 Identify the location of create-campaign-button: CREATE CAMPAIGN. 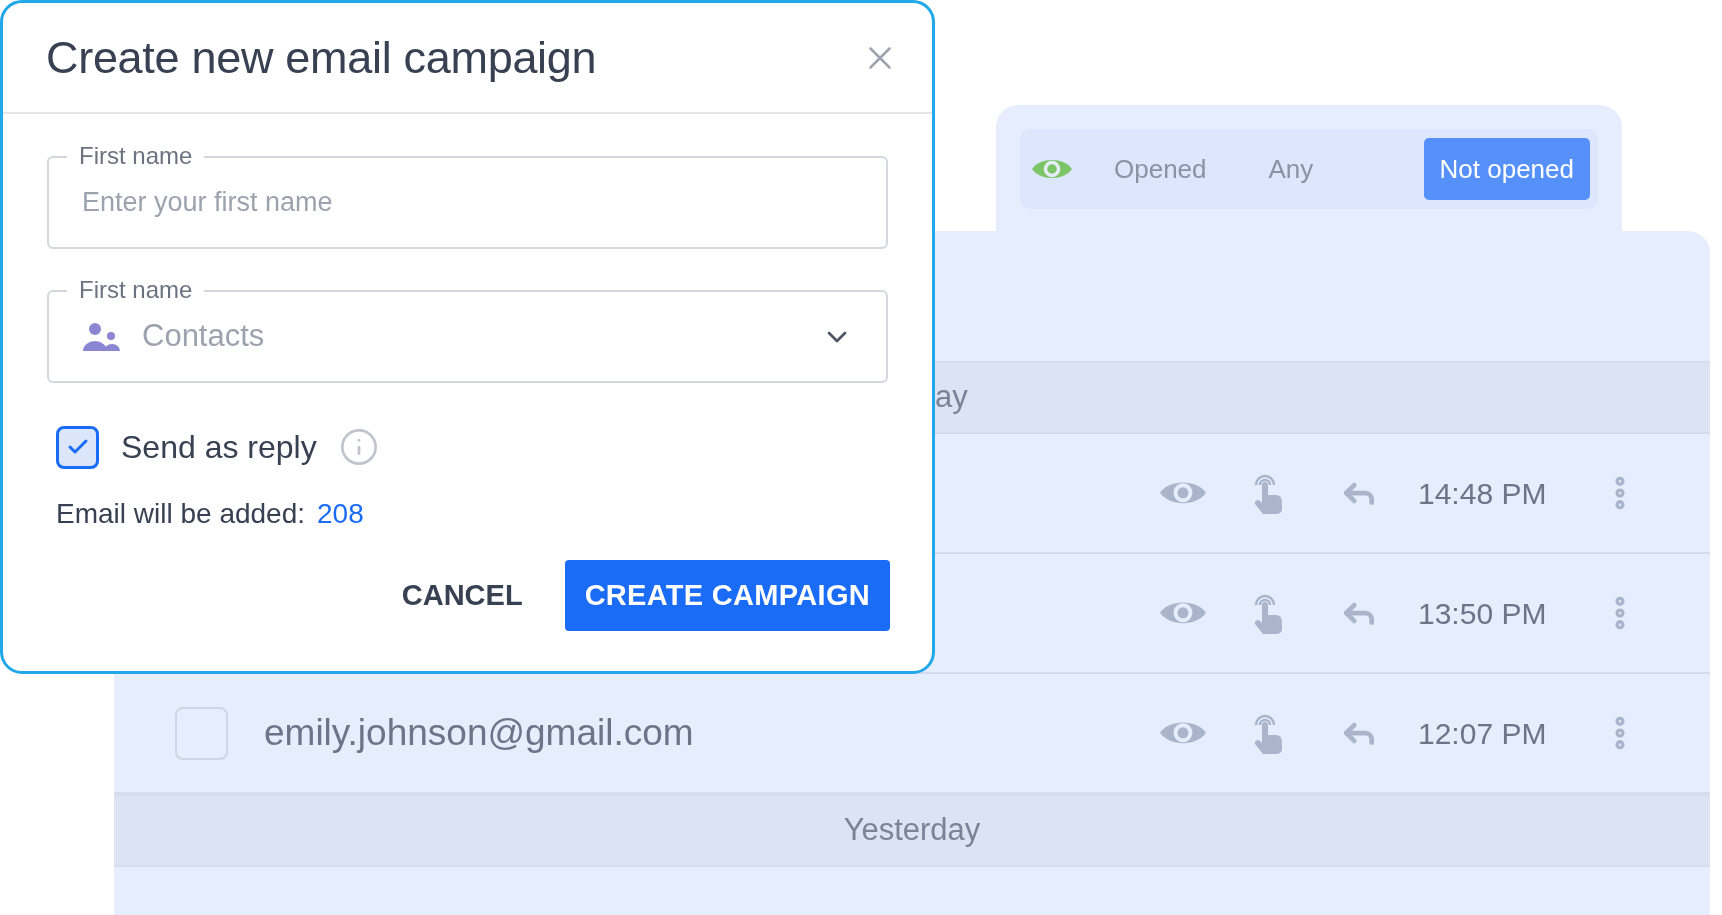
(727, 595).